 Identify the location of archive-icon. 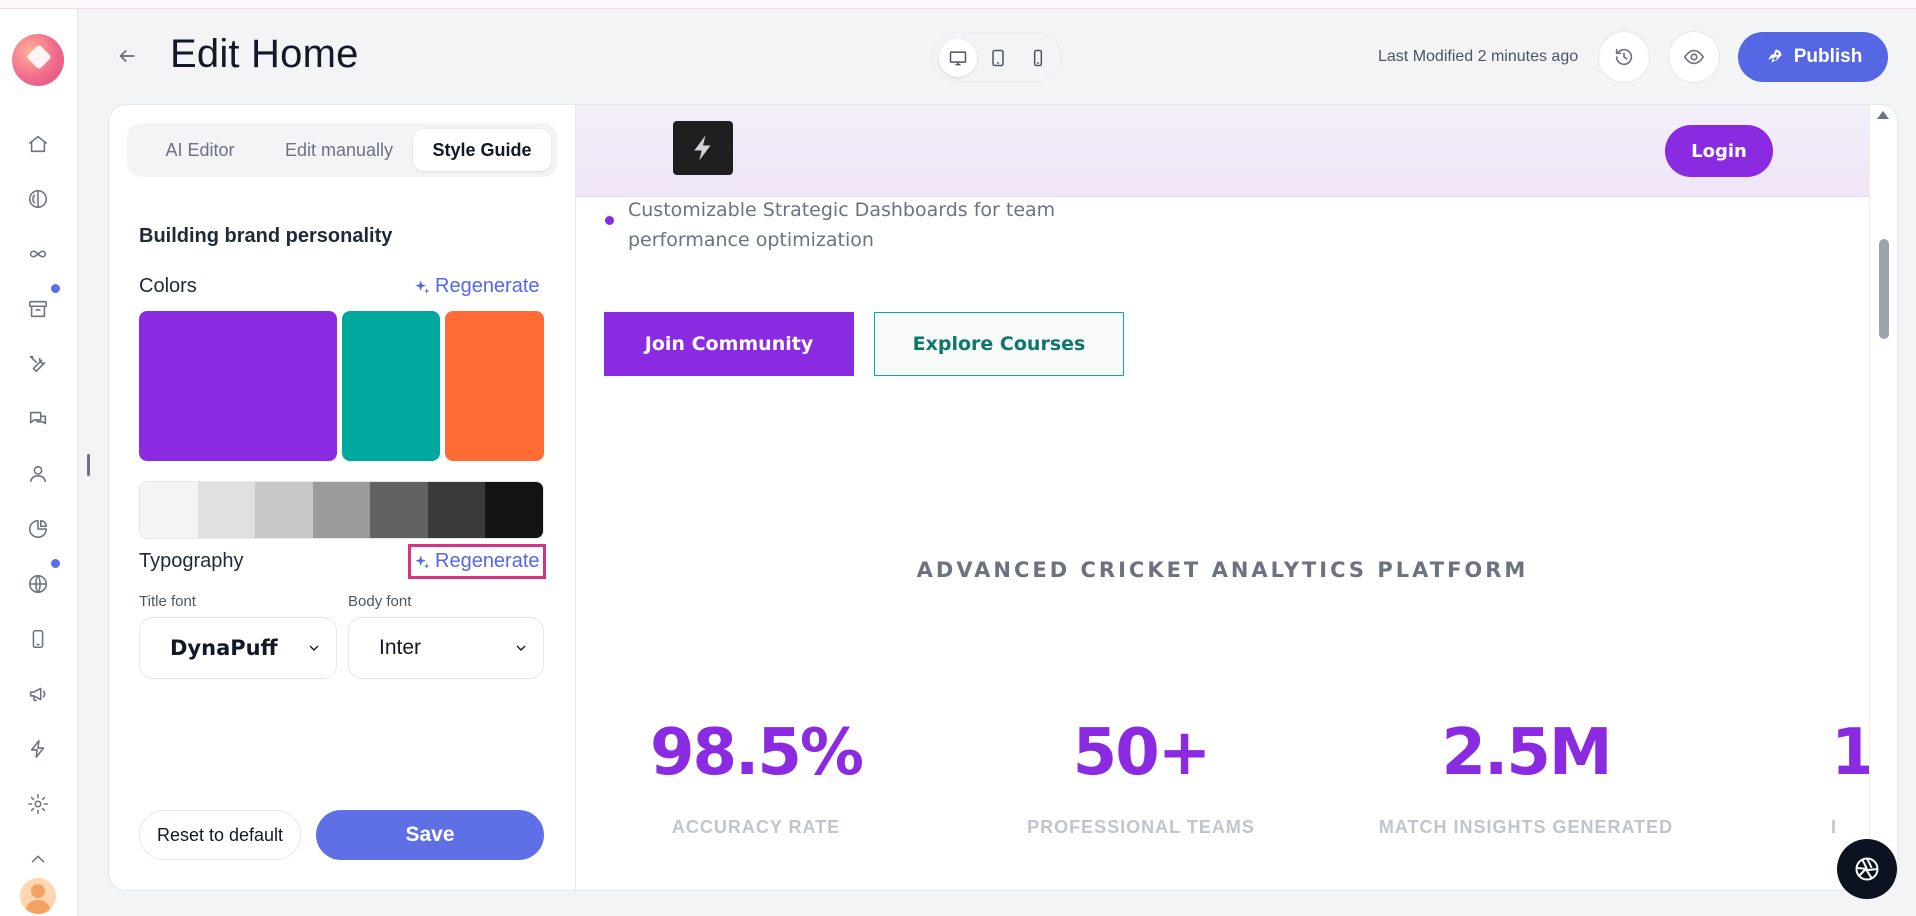
(38, 309).